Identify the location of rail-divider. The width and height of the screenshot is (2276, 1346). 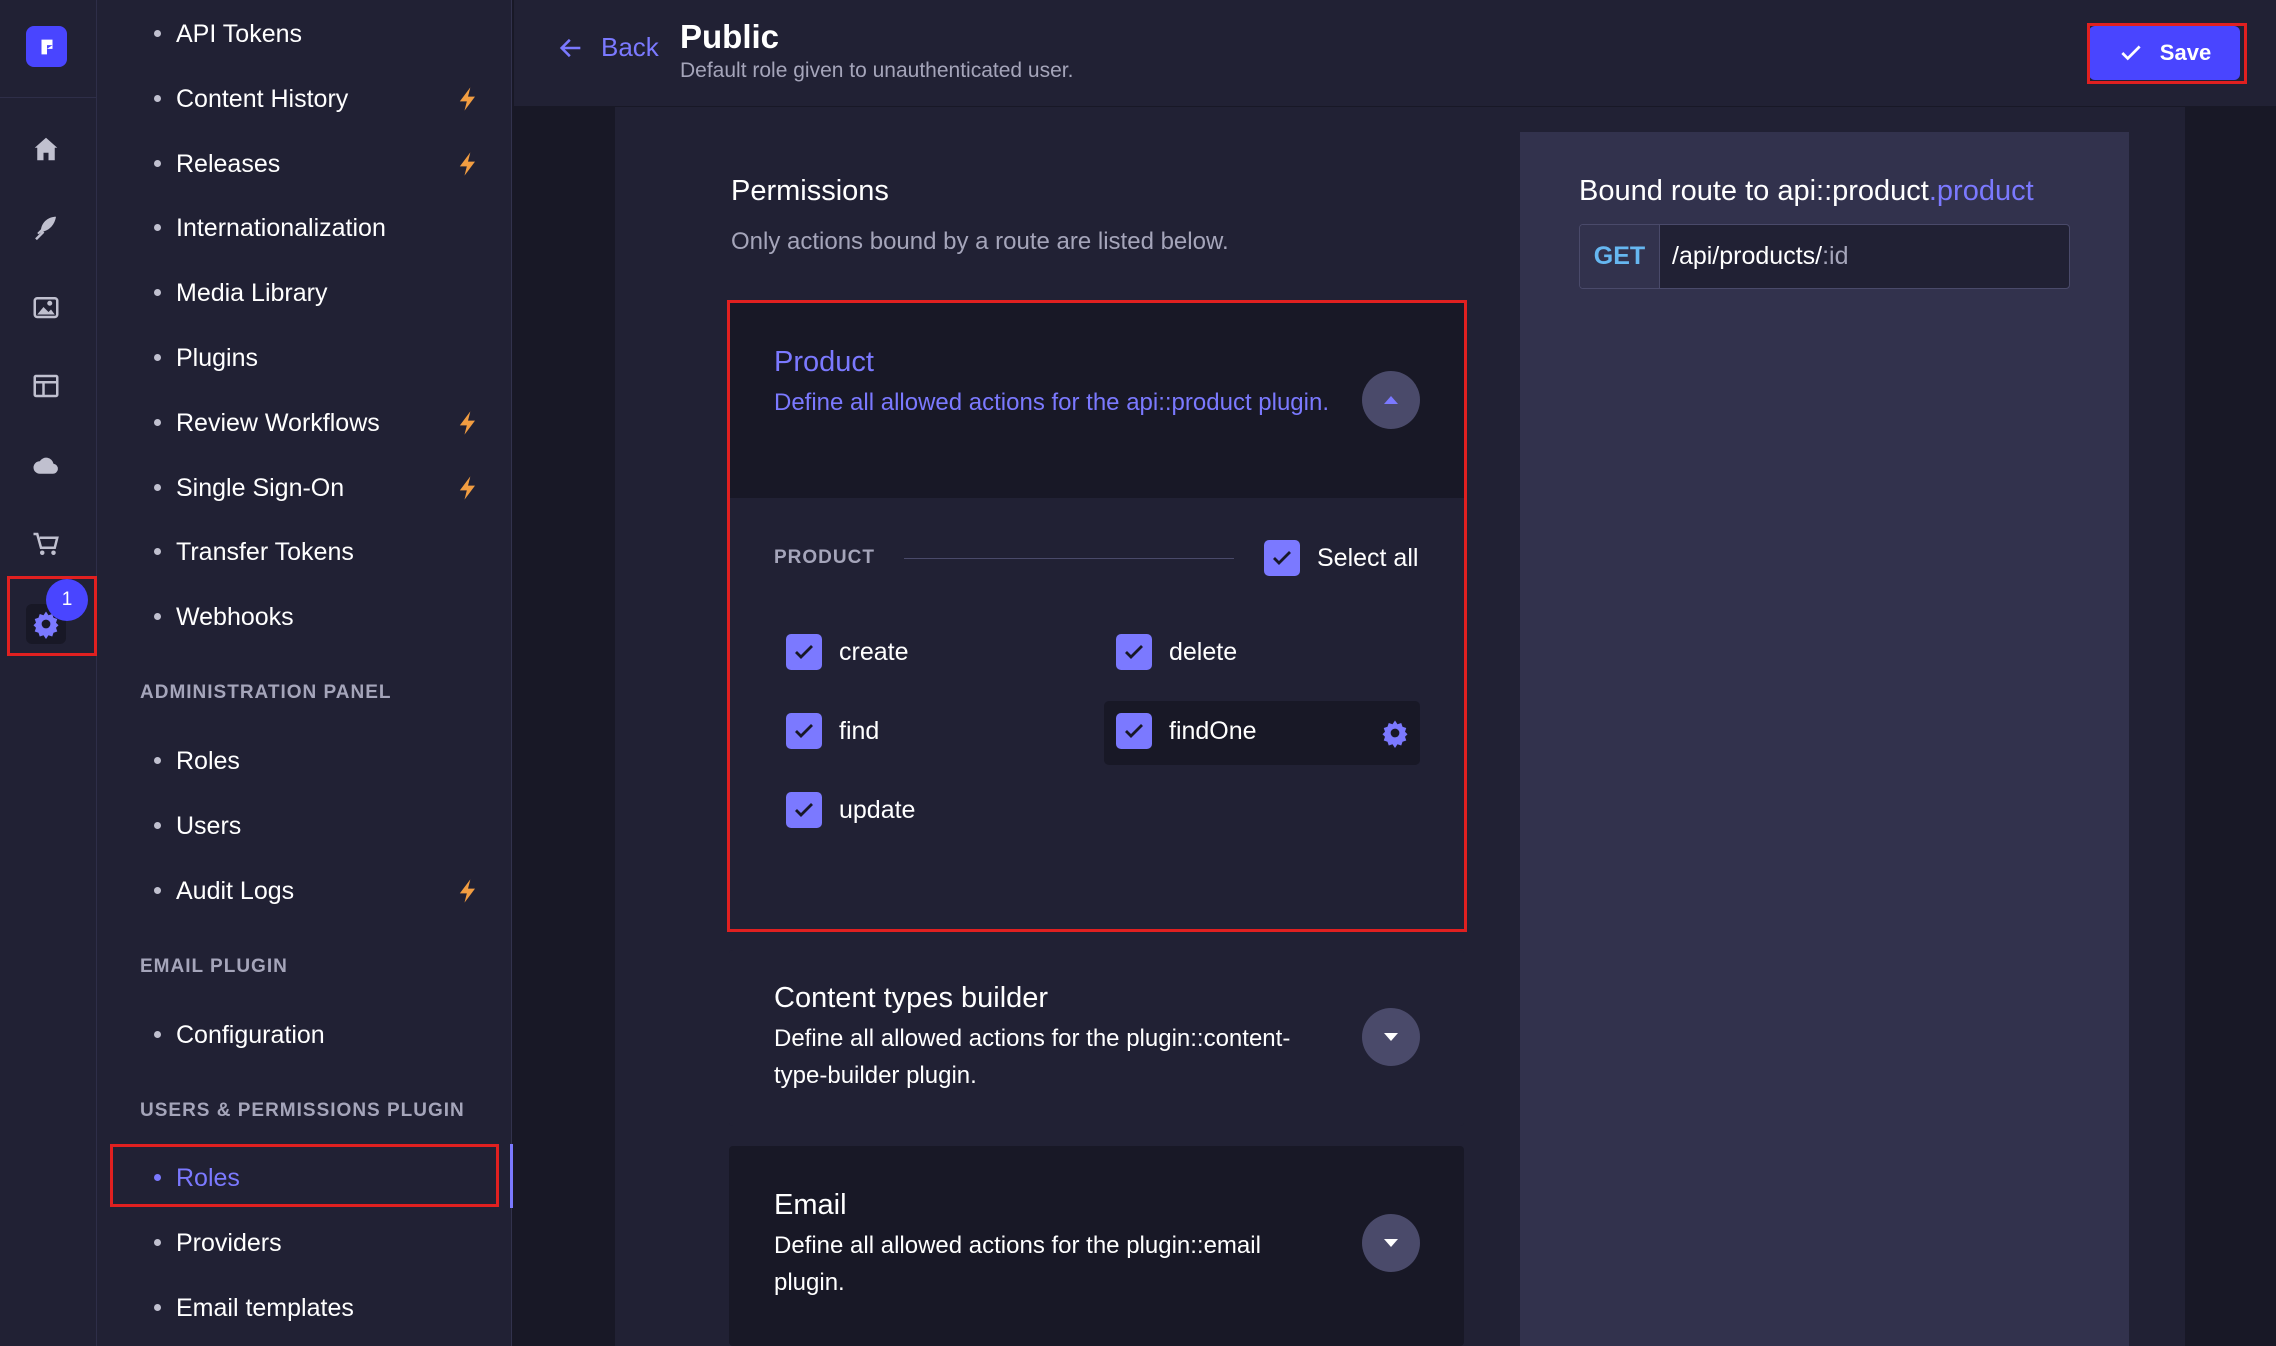
(48, 97).